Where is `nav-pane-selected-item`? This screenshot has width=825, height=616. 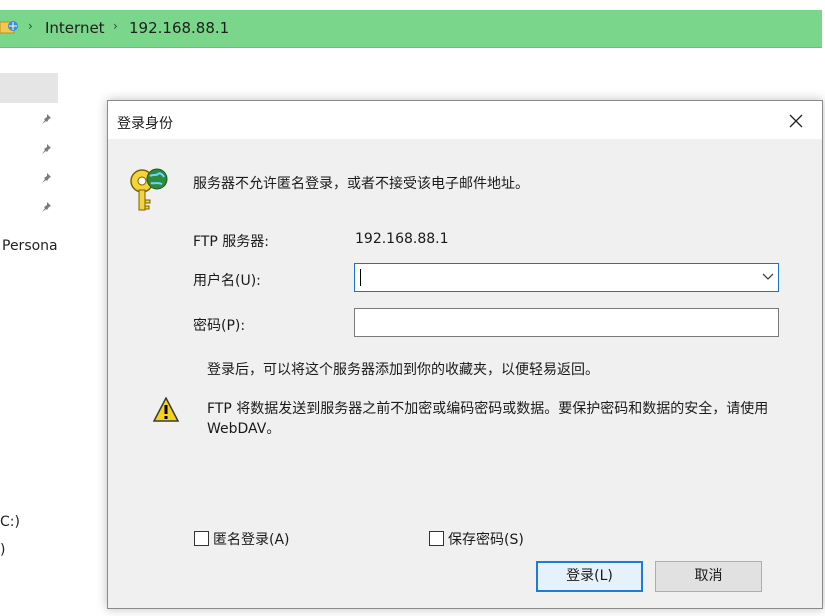
nav-pane-selected-item is located at coordinates (29, 88).